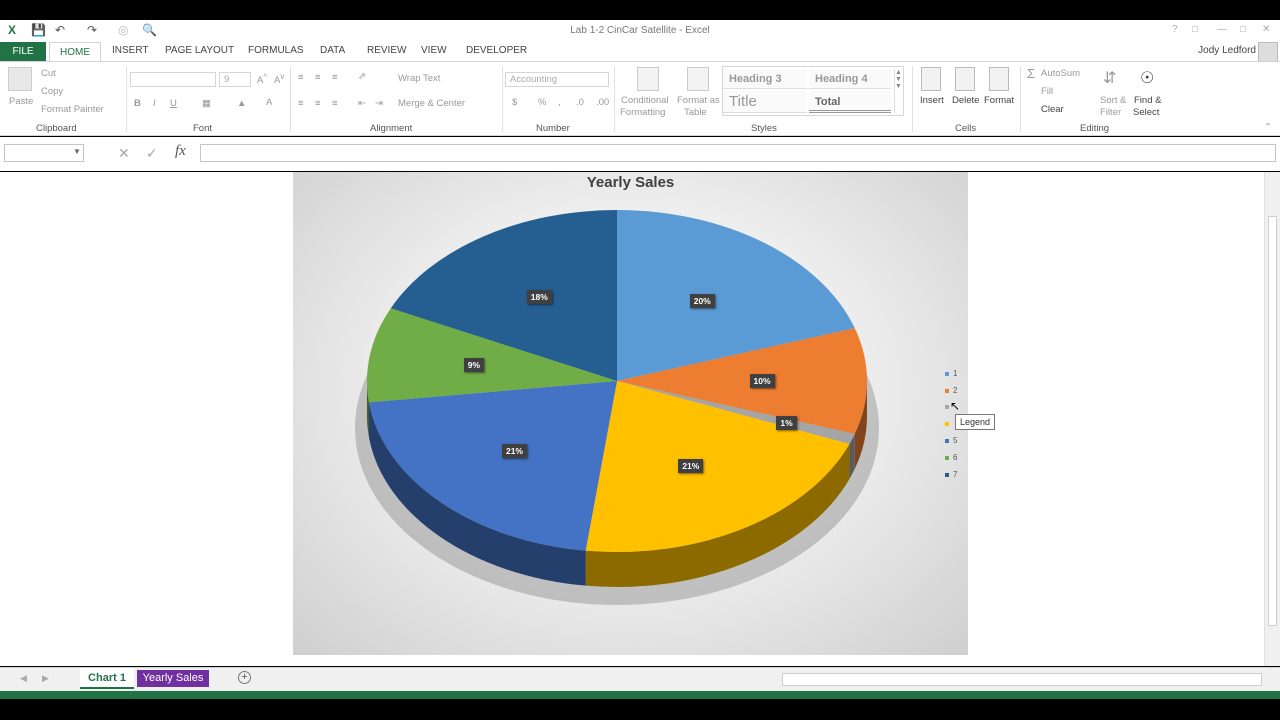 This screenshot has width=1280, height=720. What do you see at coordinates (786, 422) in the screenshot?
I see `data-label-3: 1%` at bounding box center [786, 422].